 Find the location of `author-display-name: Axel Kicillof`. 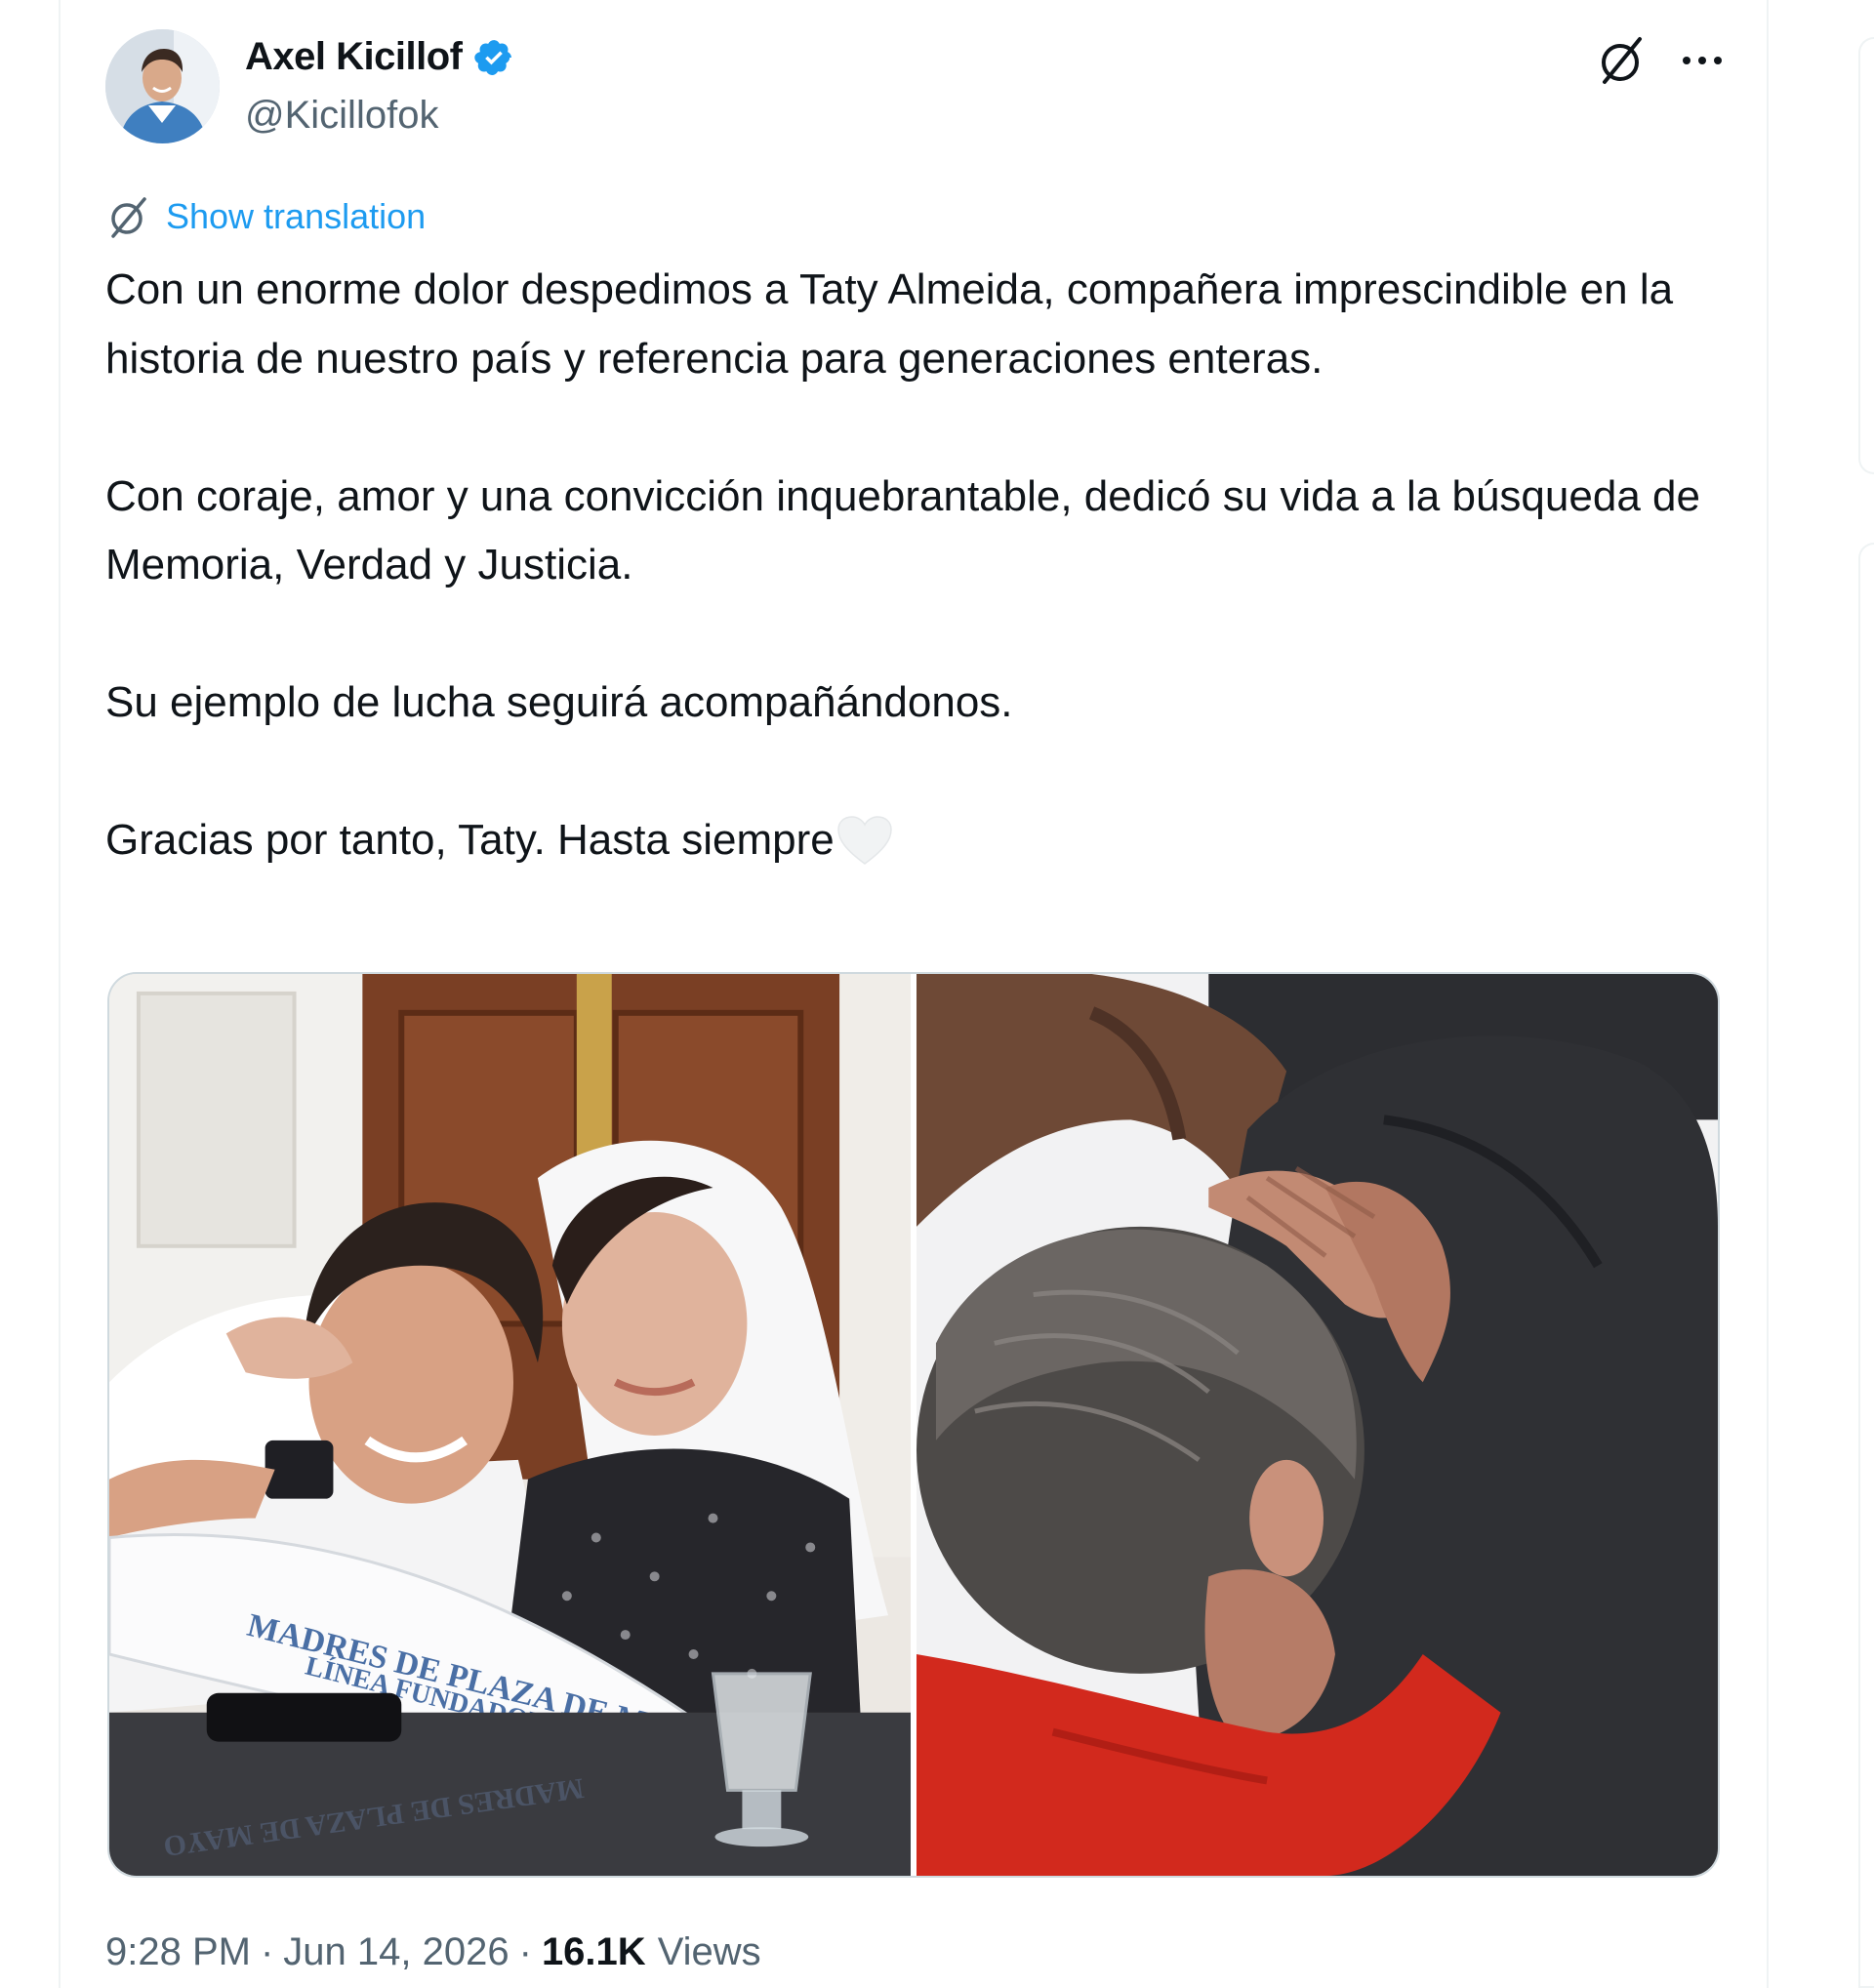

author-display-name: Axel Kicillof is located at coordinates (354, 57).